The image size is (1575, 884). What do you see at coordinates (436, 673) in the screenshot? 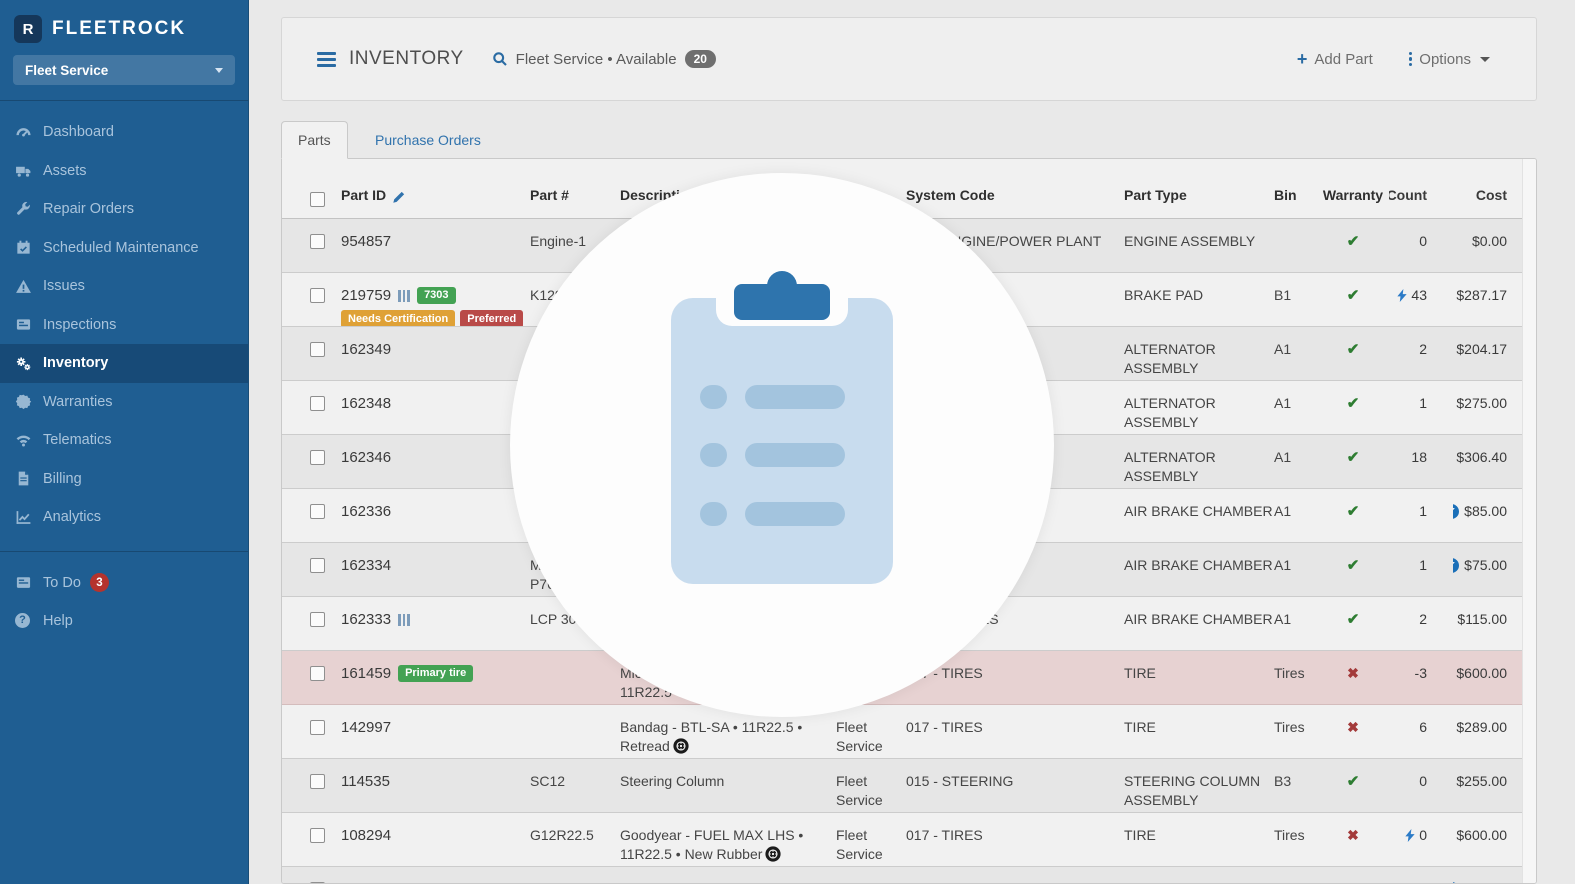
I see `part-id-badge: Primary tire` at bounding box center [436, 673].